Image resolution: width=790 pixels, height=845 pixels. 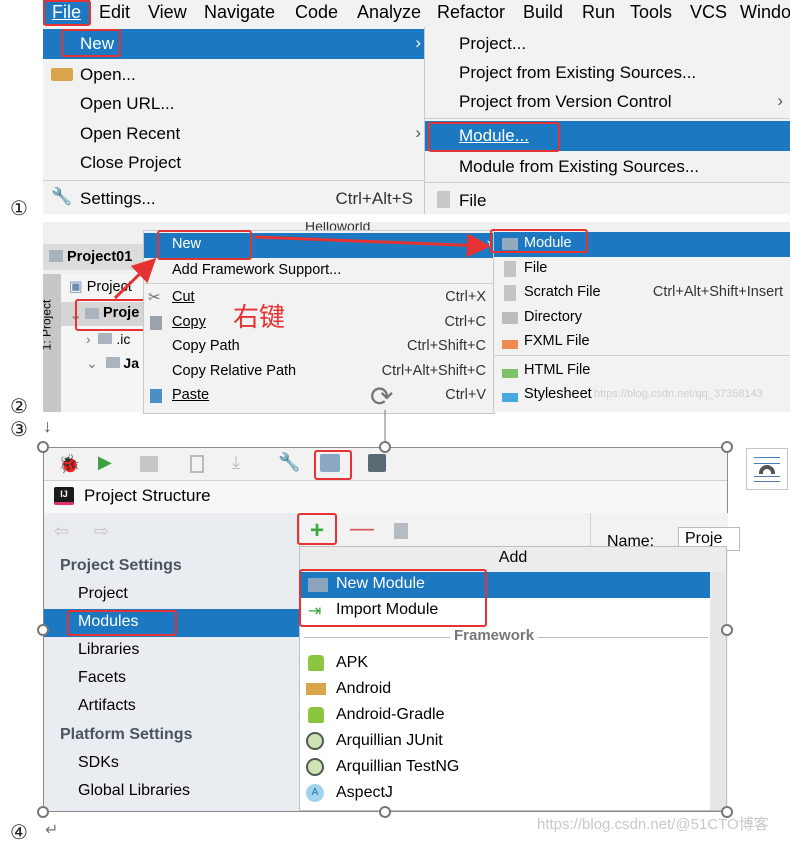 What do you see at coordinates (135, 278) in the screenshot?
I see `arrow-node-to-new` at bounding box center [135, 278].